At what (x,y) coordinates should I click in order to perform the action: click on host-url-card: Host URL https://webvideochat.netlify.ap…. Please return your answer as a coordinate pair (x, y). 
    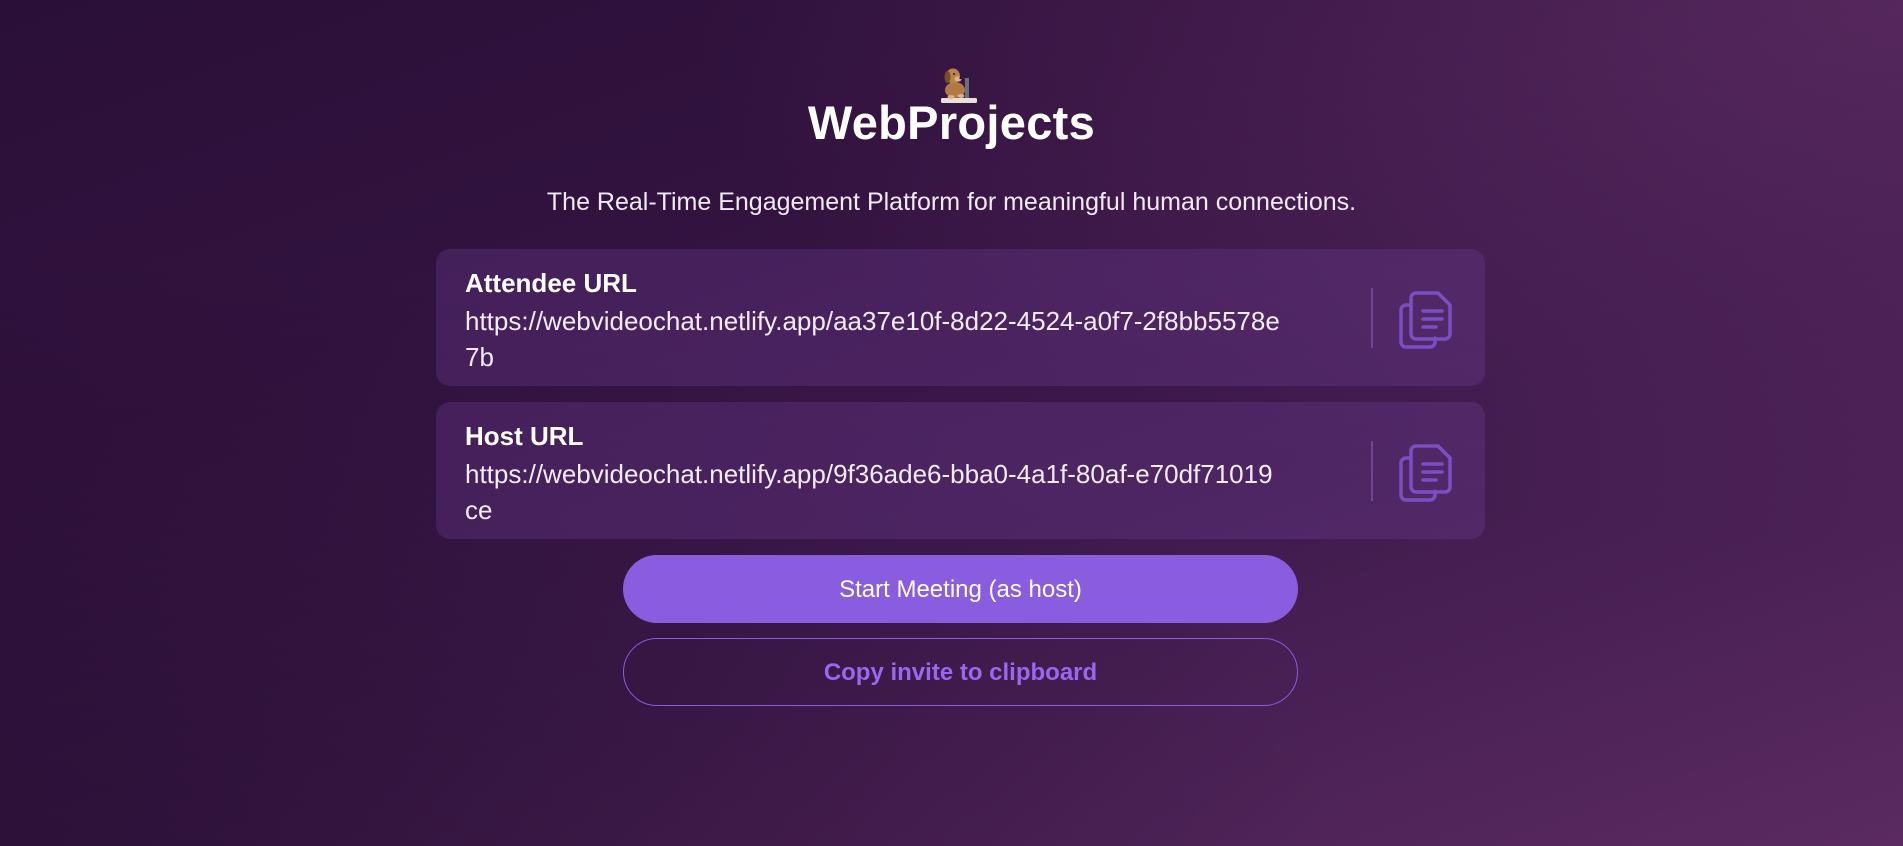
    Looking at the image, I should click on (960, 470).